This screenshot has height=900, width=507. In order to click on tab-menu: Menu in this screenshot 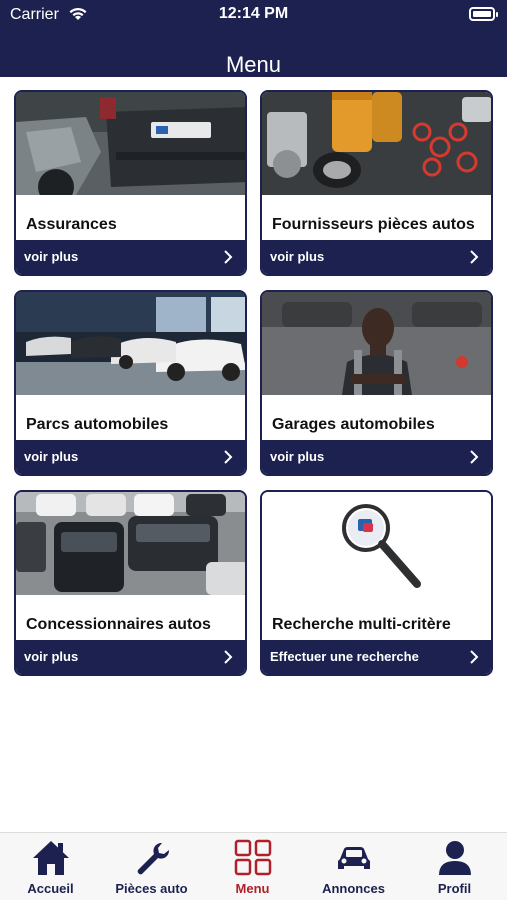, I will do `click(252, 866)`.